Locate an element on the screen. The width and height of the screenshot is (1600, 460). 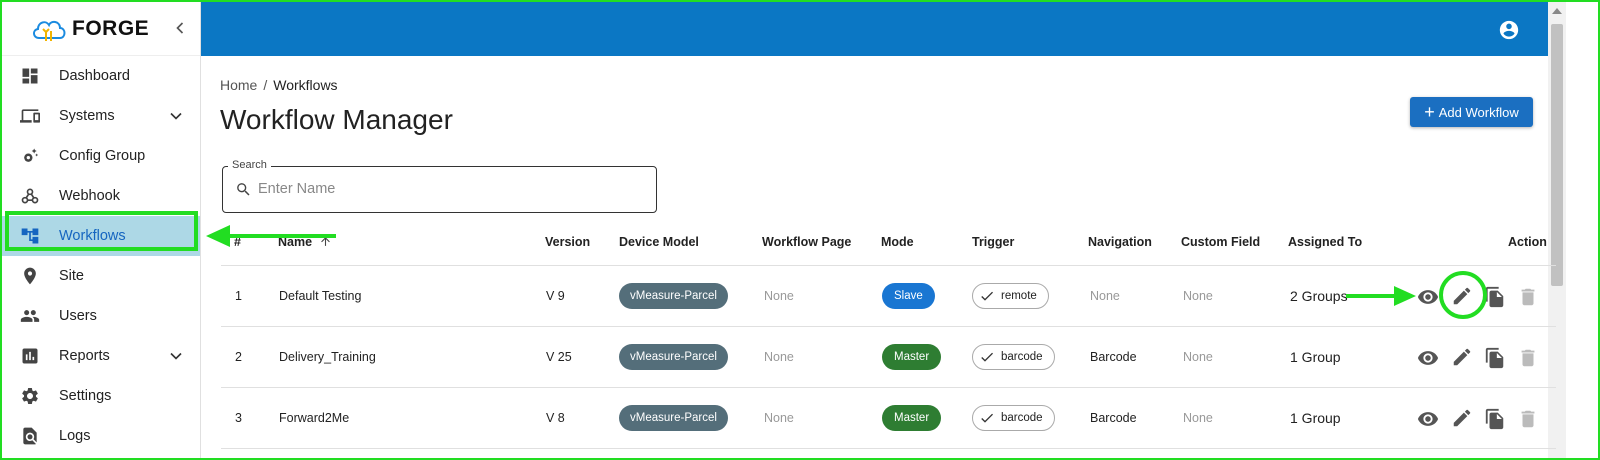
trigger-label: remote is located at coordinates (1019, 296).